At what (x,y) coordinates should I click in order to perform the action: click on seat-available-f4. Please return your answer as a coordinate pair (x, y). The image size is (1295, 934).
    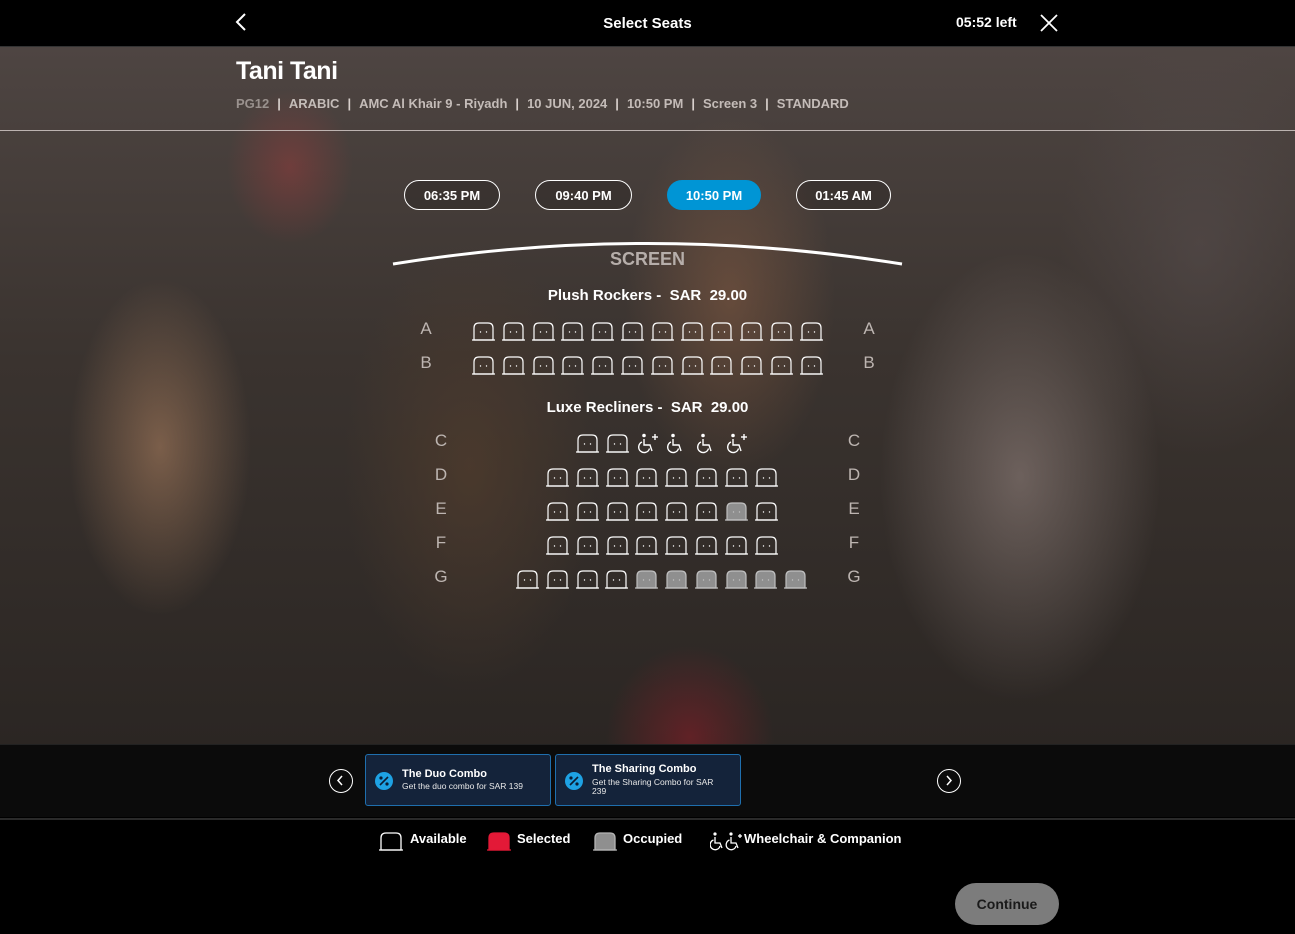
    Looking at the image, I should click on (646, 545).